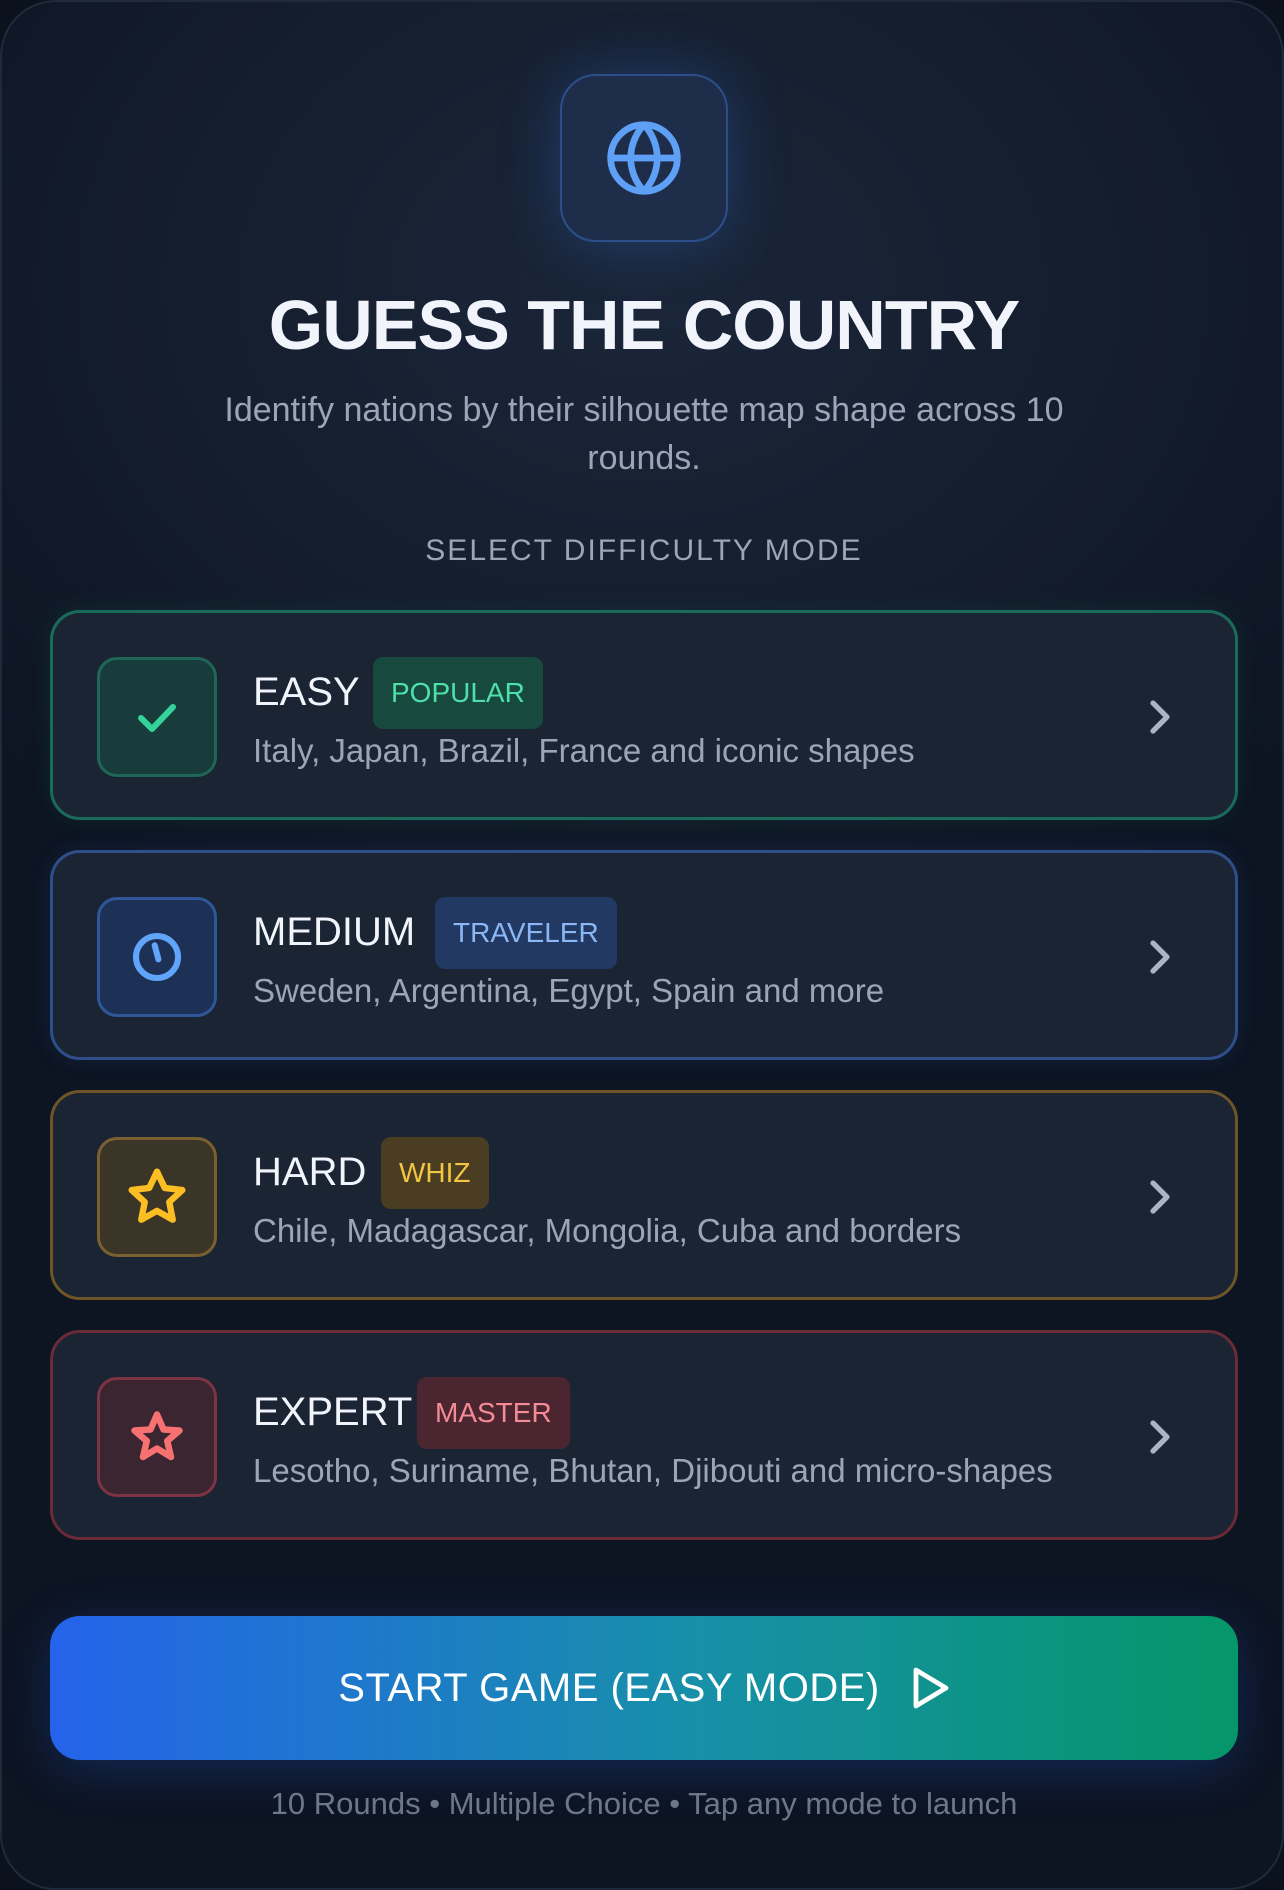 This screenshot has width=1284, height=1890. I want to click on mode-icon-box-easy, so click(157, 717).